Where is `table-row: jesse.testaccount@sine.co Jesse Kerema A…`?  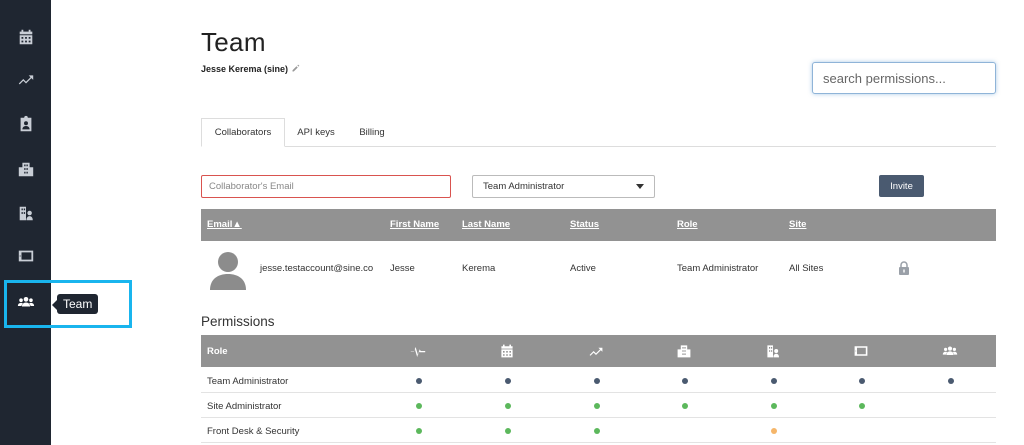 table-row: jesse.testaccount@sine.co Jesse Kerema A… is located at coordinates (598, 269).